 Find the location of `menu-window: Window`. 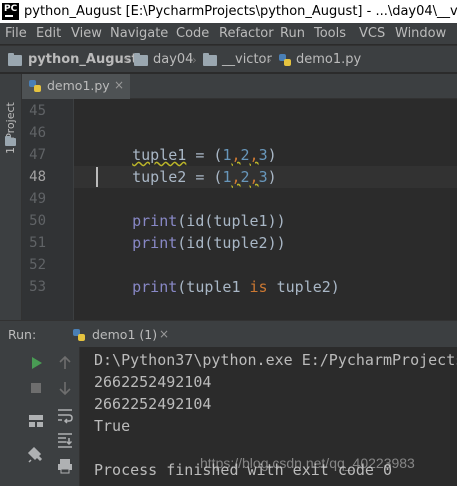

menu-window: Window is located at coordinates (420, 33).